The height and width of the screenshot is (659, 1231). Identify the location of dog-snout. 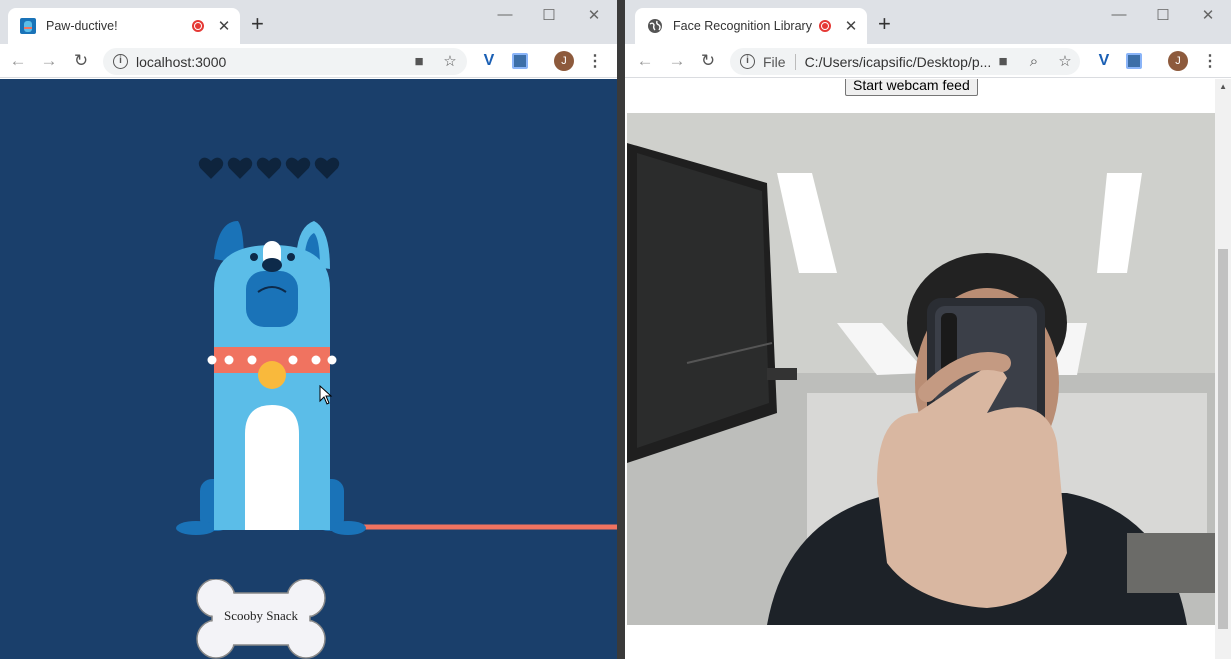
(272, 299).